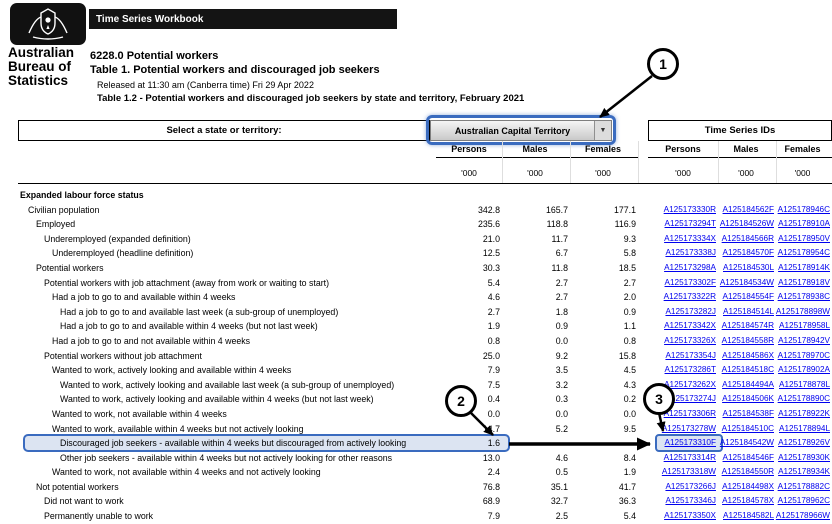 Image resolution: width=832 pixels, height=524 pixels. I want to click on timeseries-id-link-females: A125178902A, so click(804, 370).